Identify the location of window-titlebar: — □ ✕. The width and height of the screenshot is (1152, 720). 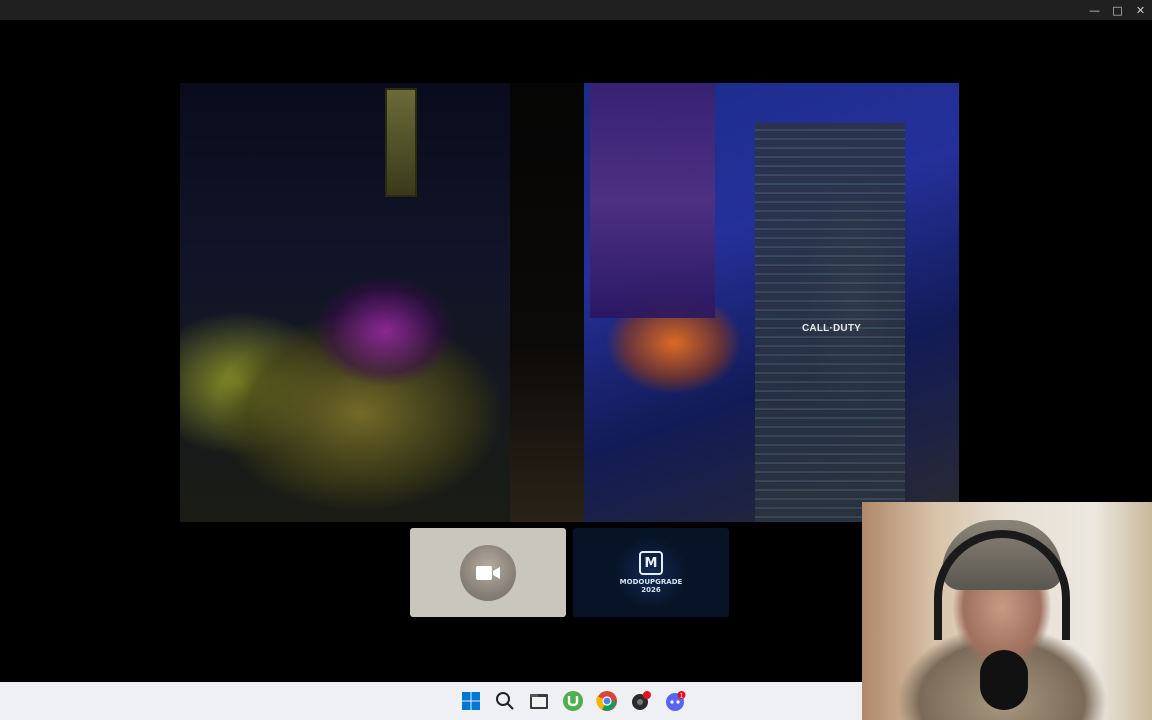
(576, 10).